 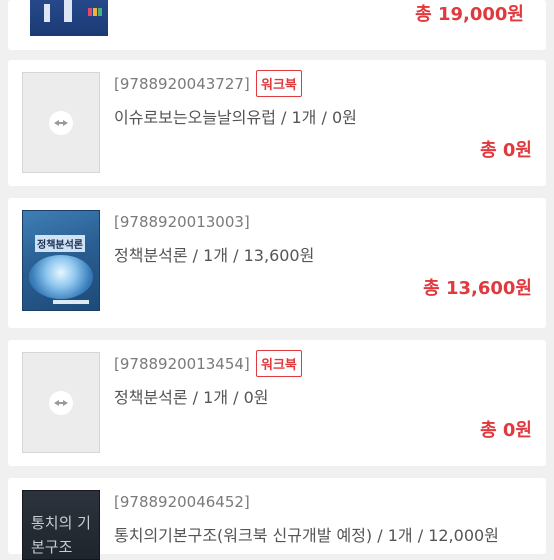 I want to click on isbn-label: [9788920013454], so click(x=182, y=364).